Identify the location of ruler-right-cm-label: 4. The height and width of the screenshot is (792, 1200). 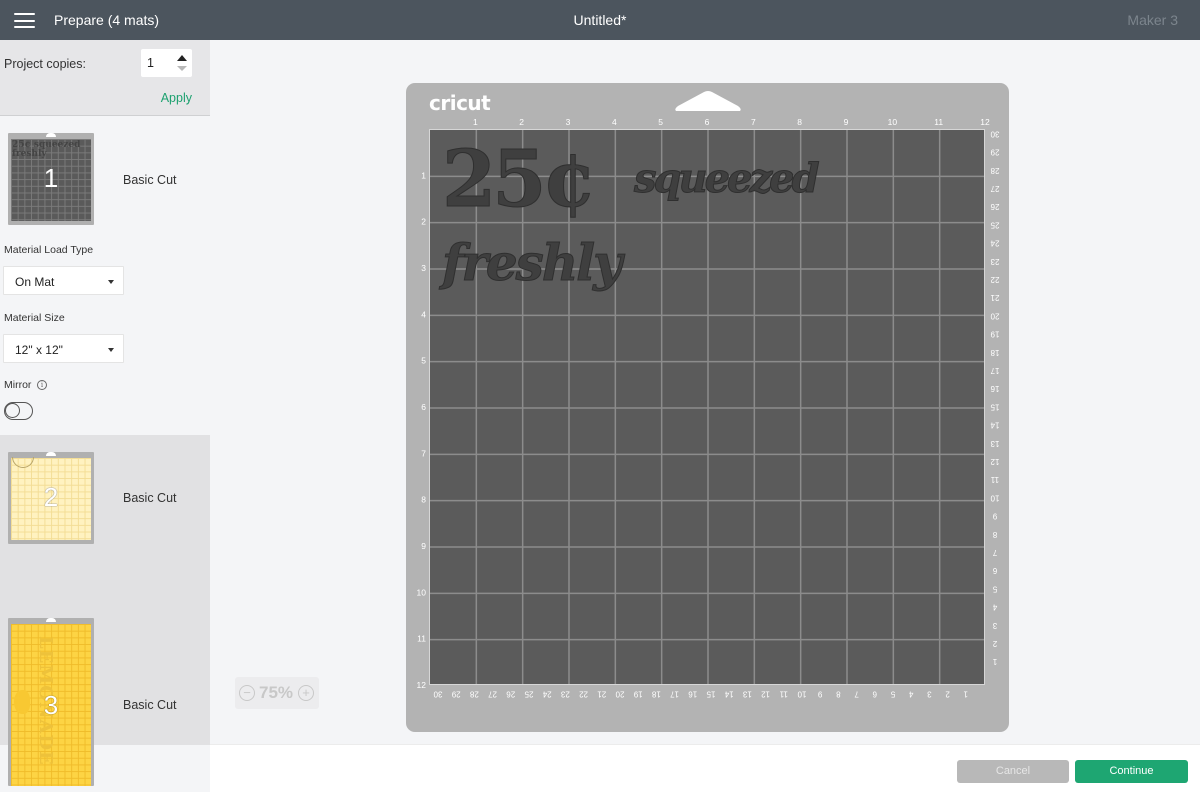
(994, 607).